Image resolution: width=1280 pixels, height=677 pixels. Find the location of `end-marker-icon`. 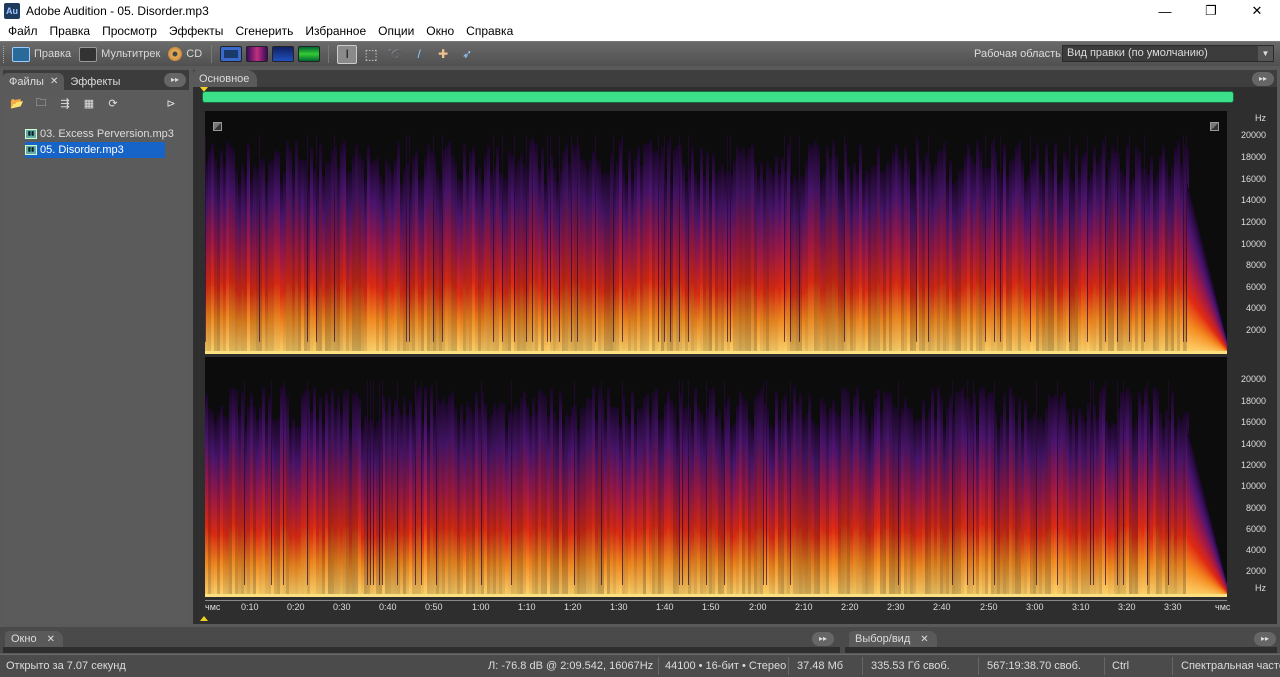

end-marker-icon is located at coordinates (204, 618).